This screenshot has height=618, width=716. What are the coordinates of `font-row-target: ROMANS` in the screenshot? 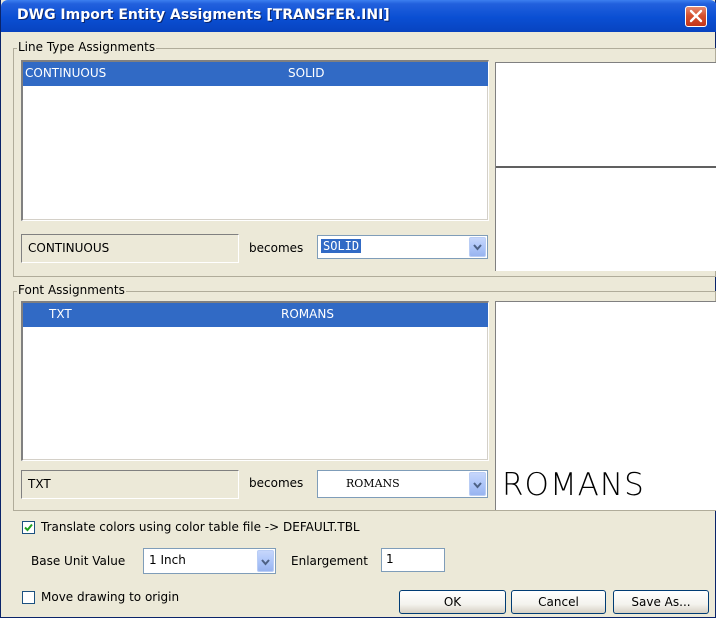 It's located at (307, 314).